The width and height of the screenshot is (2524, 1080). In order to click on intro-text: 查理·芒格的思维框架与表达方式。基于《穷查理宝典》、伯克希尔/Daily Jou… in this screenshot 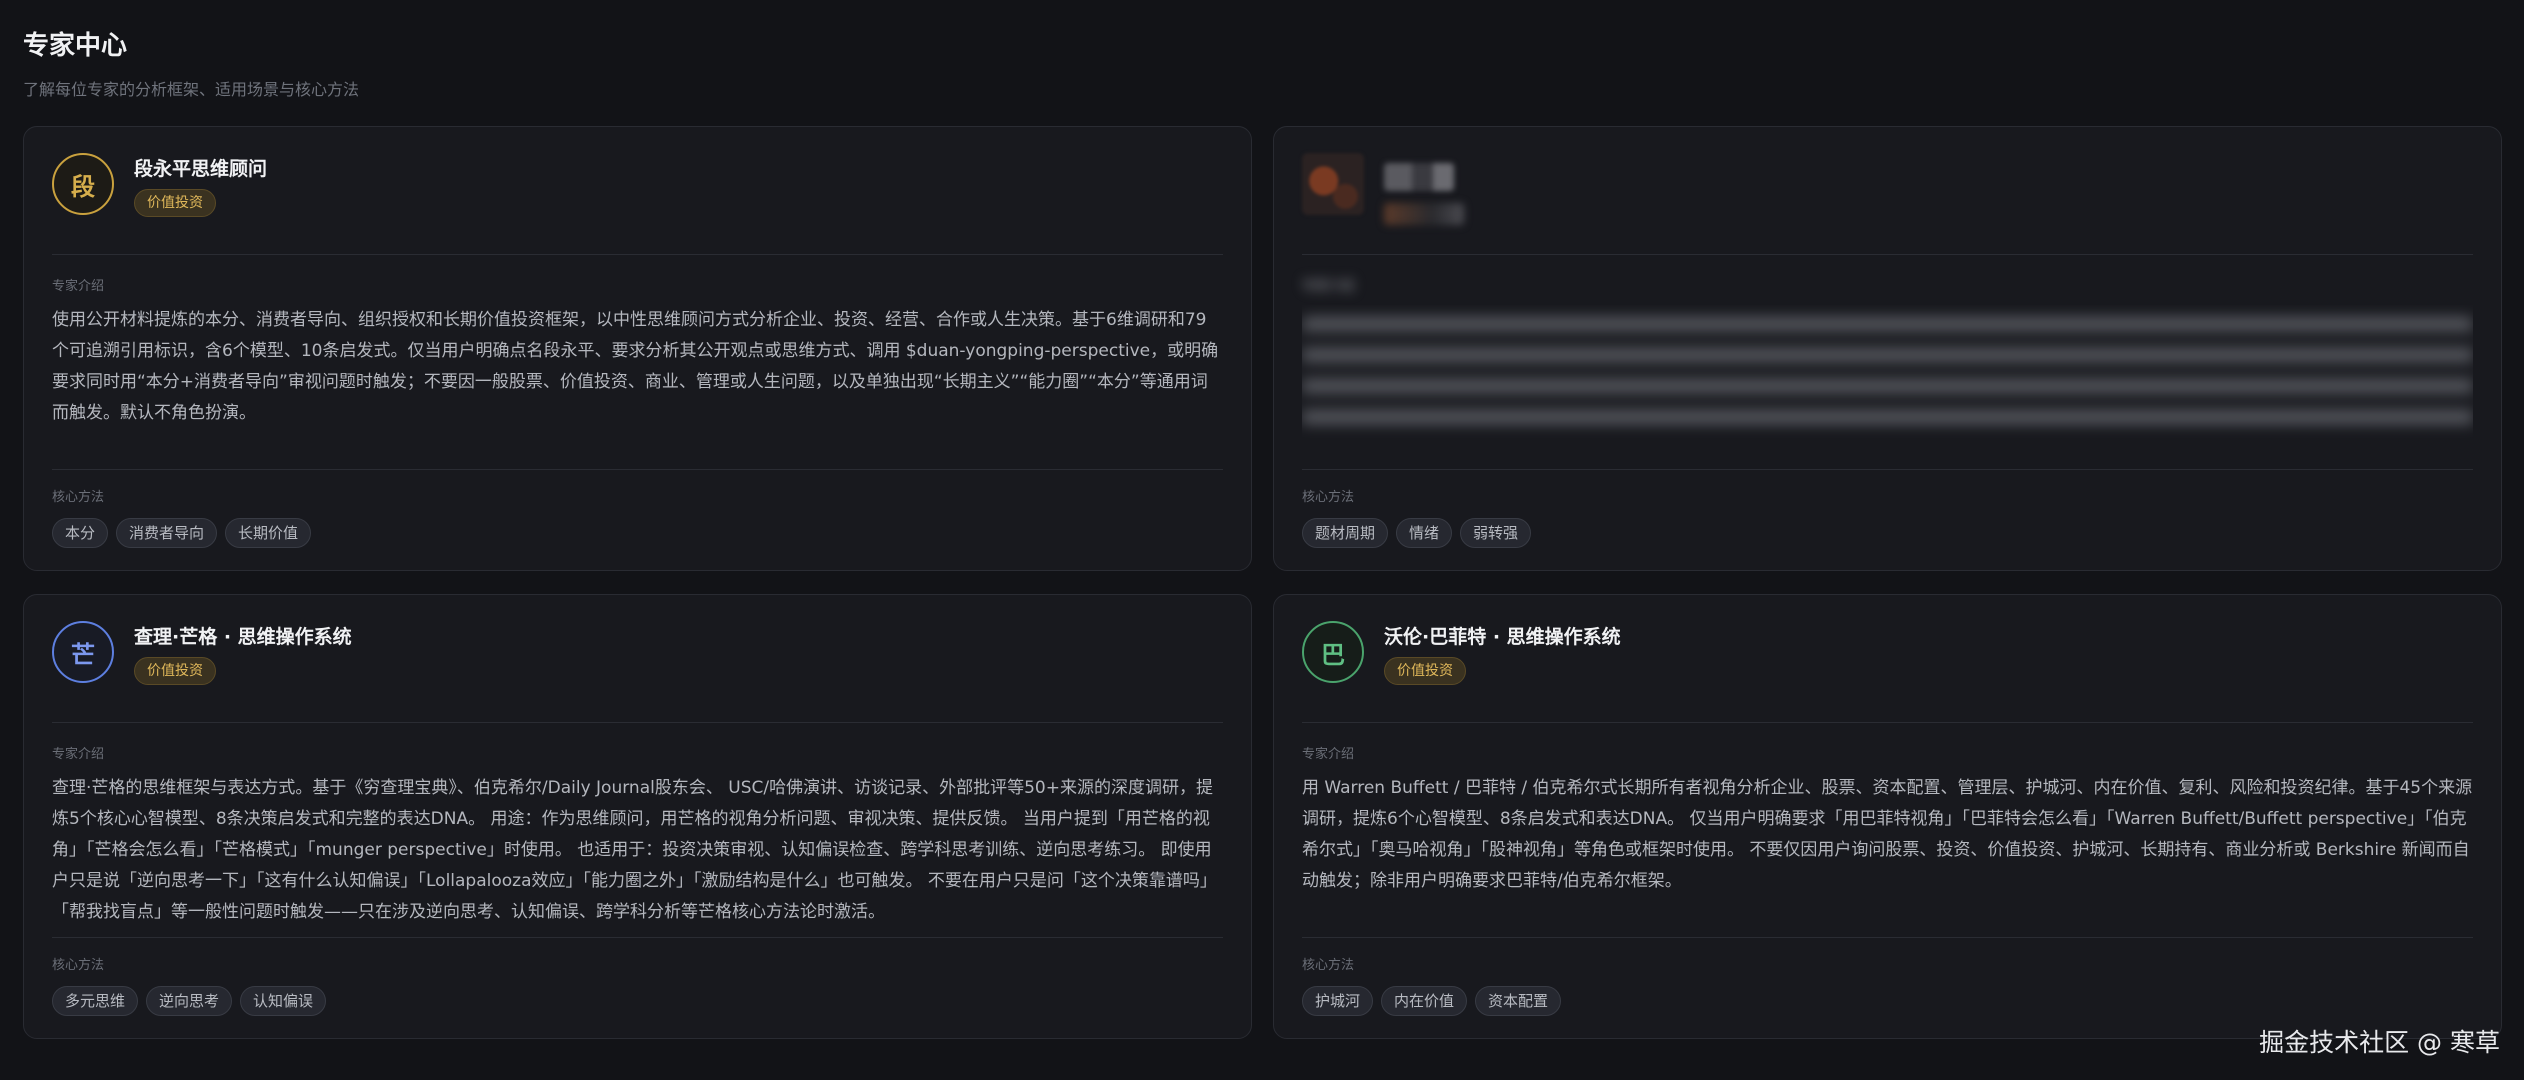, I will do `click(634, 850)`.